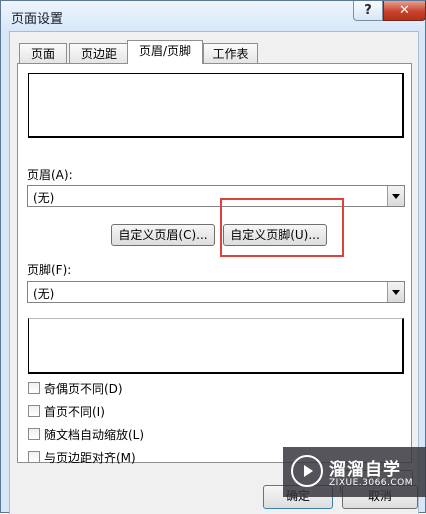  I want to click on scale-with-document-label: 随文档自动缩放(L), so click(94, 435).